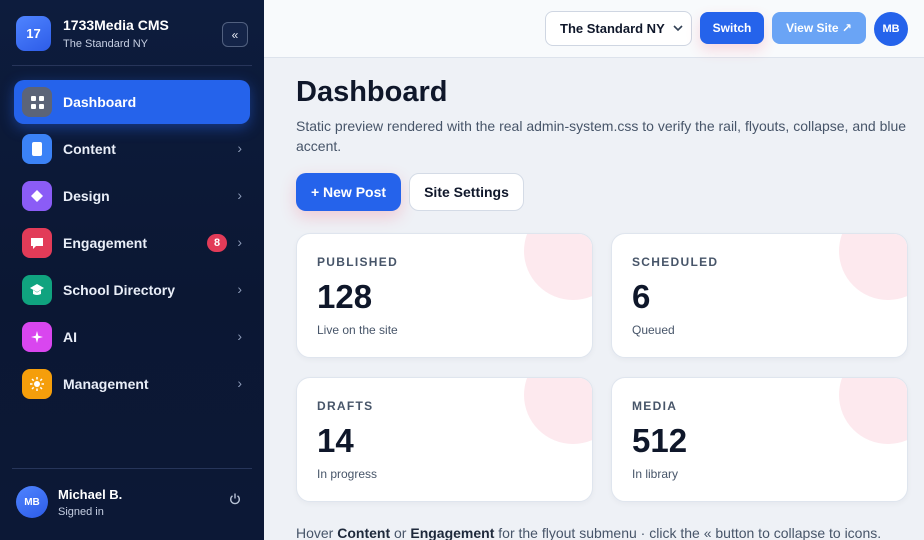 Image resolution: width=924 pixels, height=540 pixels. I want to click on help-keyword-engagement: Engagement, so click(452, 532).